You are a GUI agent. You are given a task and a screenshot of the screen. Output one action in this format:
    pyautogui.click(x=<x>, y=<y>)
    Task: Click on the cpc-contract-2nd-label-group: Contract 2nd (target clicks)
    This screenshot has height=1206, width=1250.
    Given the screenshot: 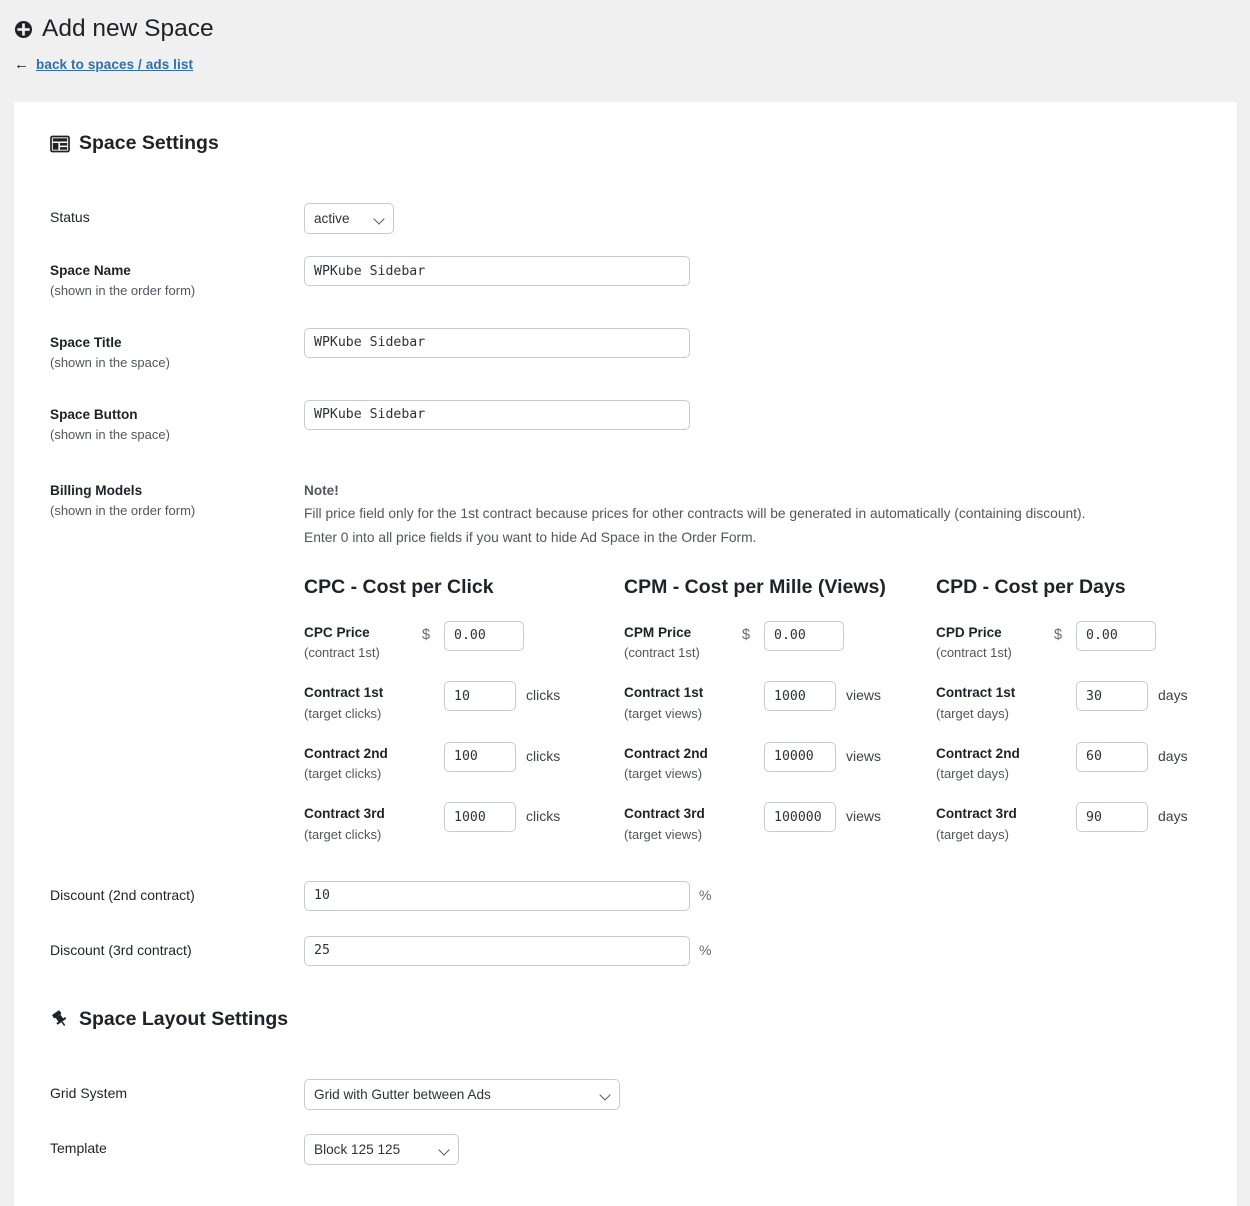 What is the action you would take?
    pyautogui.click(x=363, y=763)
    